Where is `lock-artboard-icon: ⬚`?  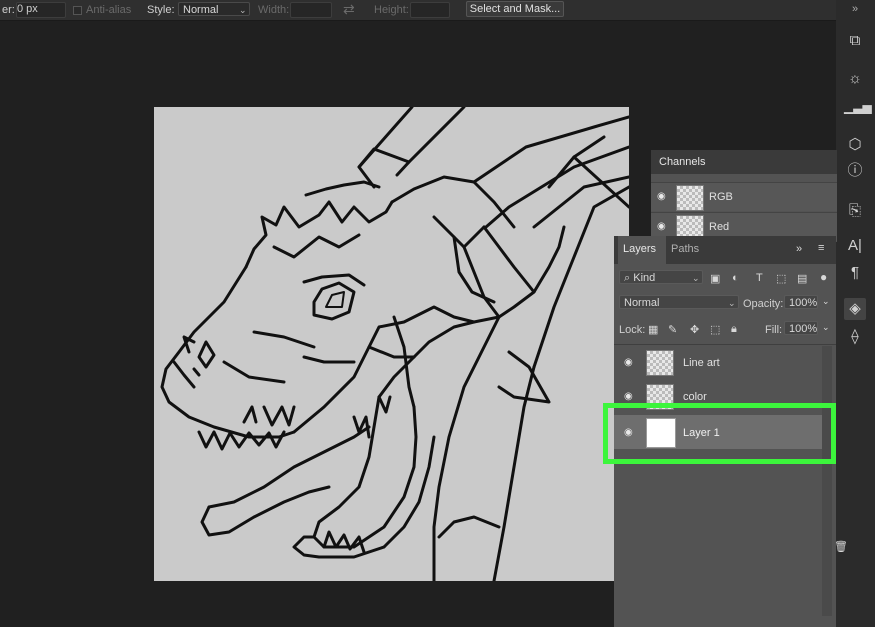 lock-artboard-icon: ⬚ is located at coordinates (715, 329).